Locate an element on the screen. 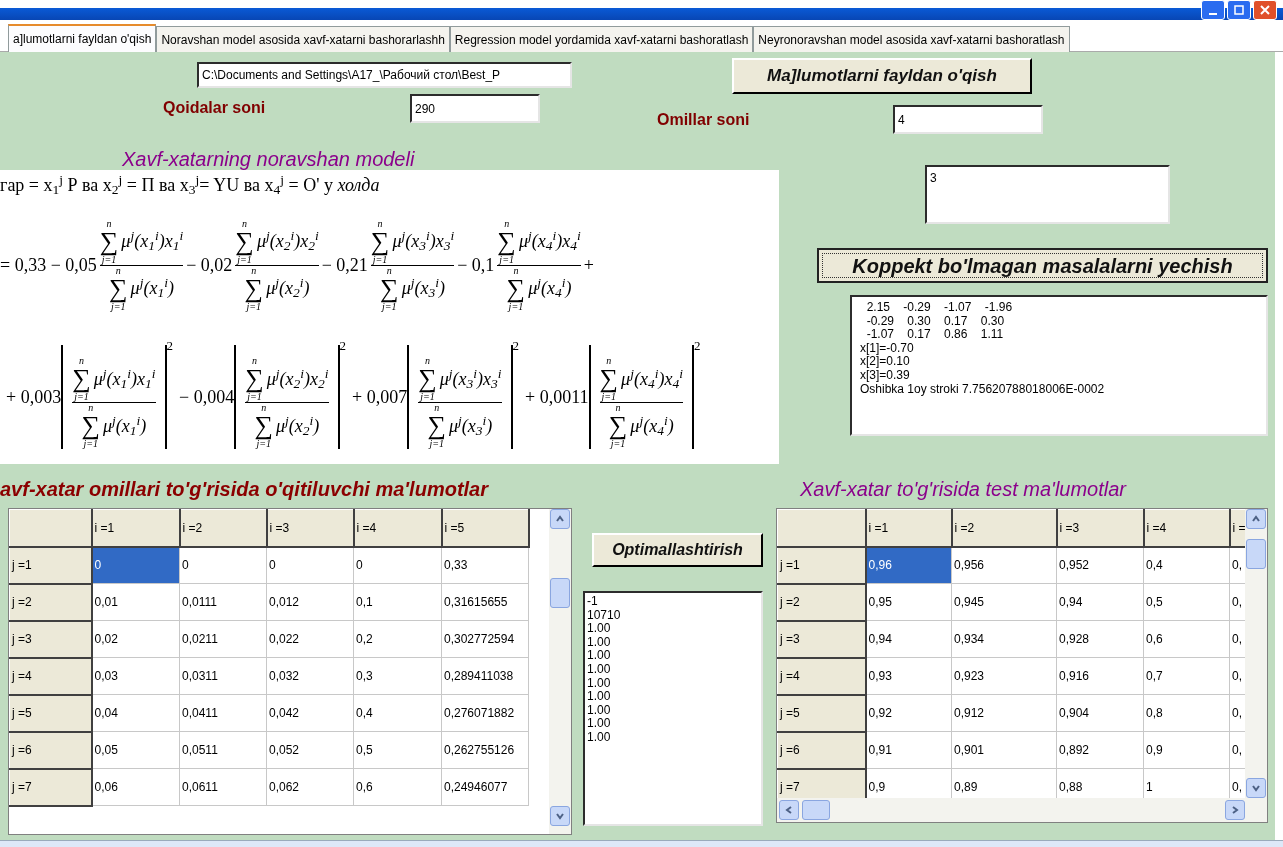  table-cell: 0,96 is located at coordinates (908, 565).